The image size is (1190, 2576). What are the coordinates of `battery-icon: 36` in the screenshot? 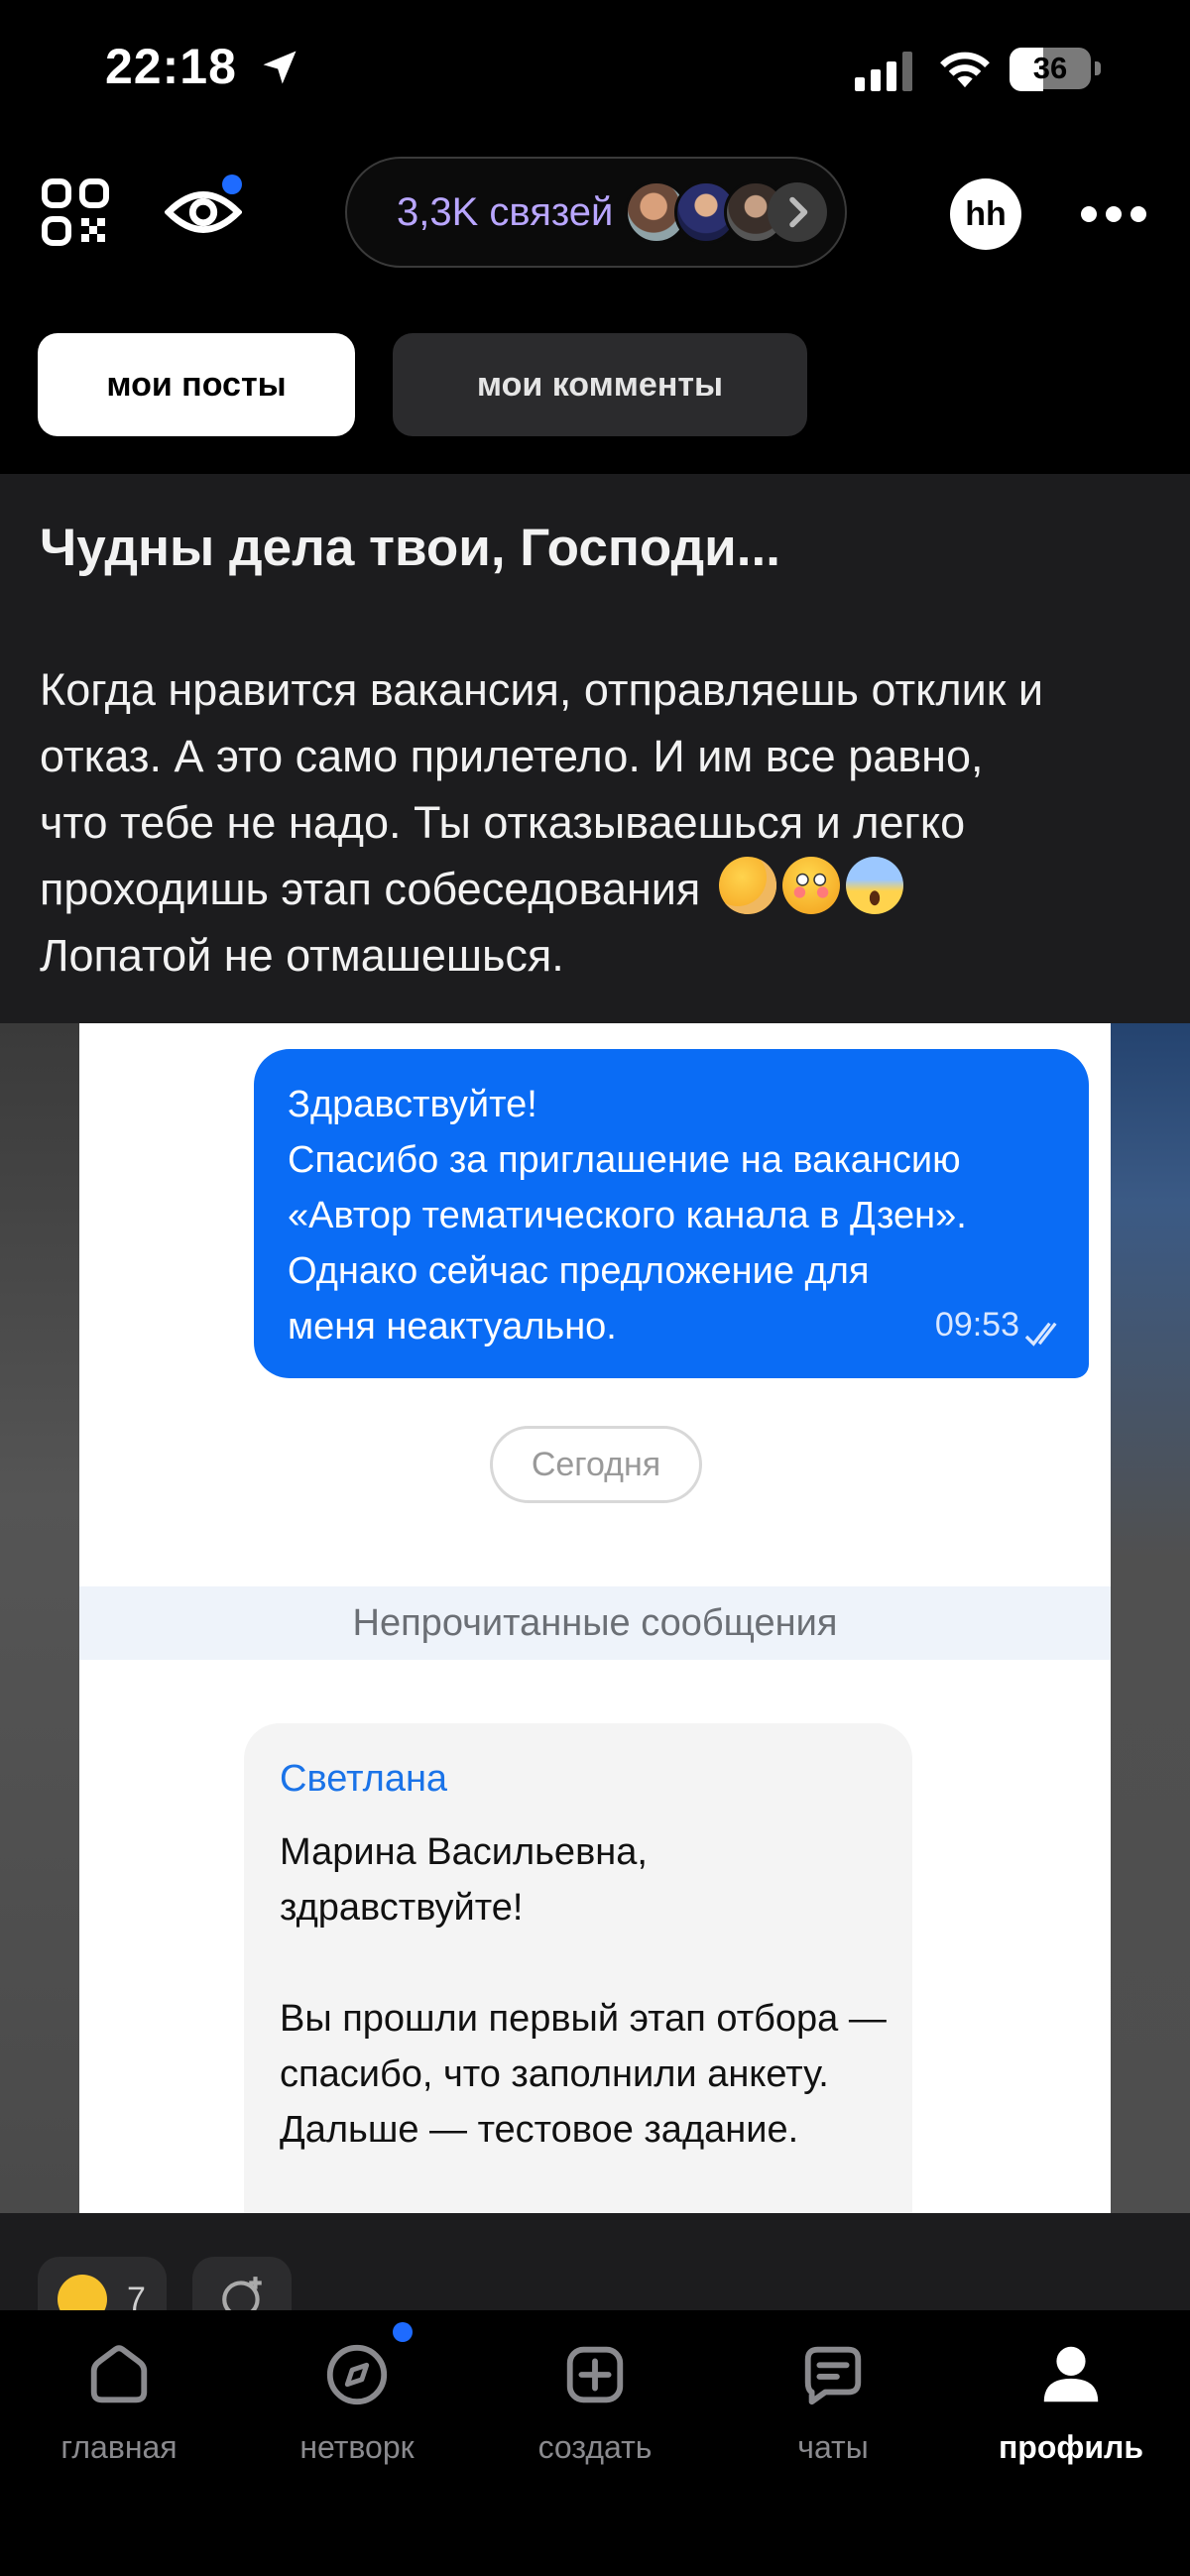 It's located at (1056, 69).